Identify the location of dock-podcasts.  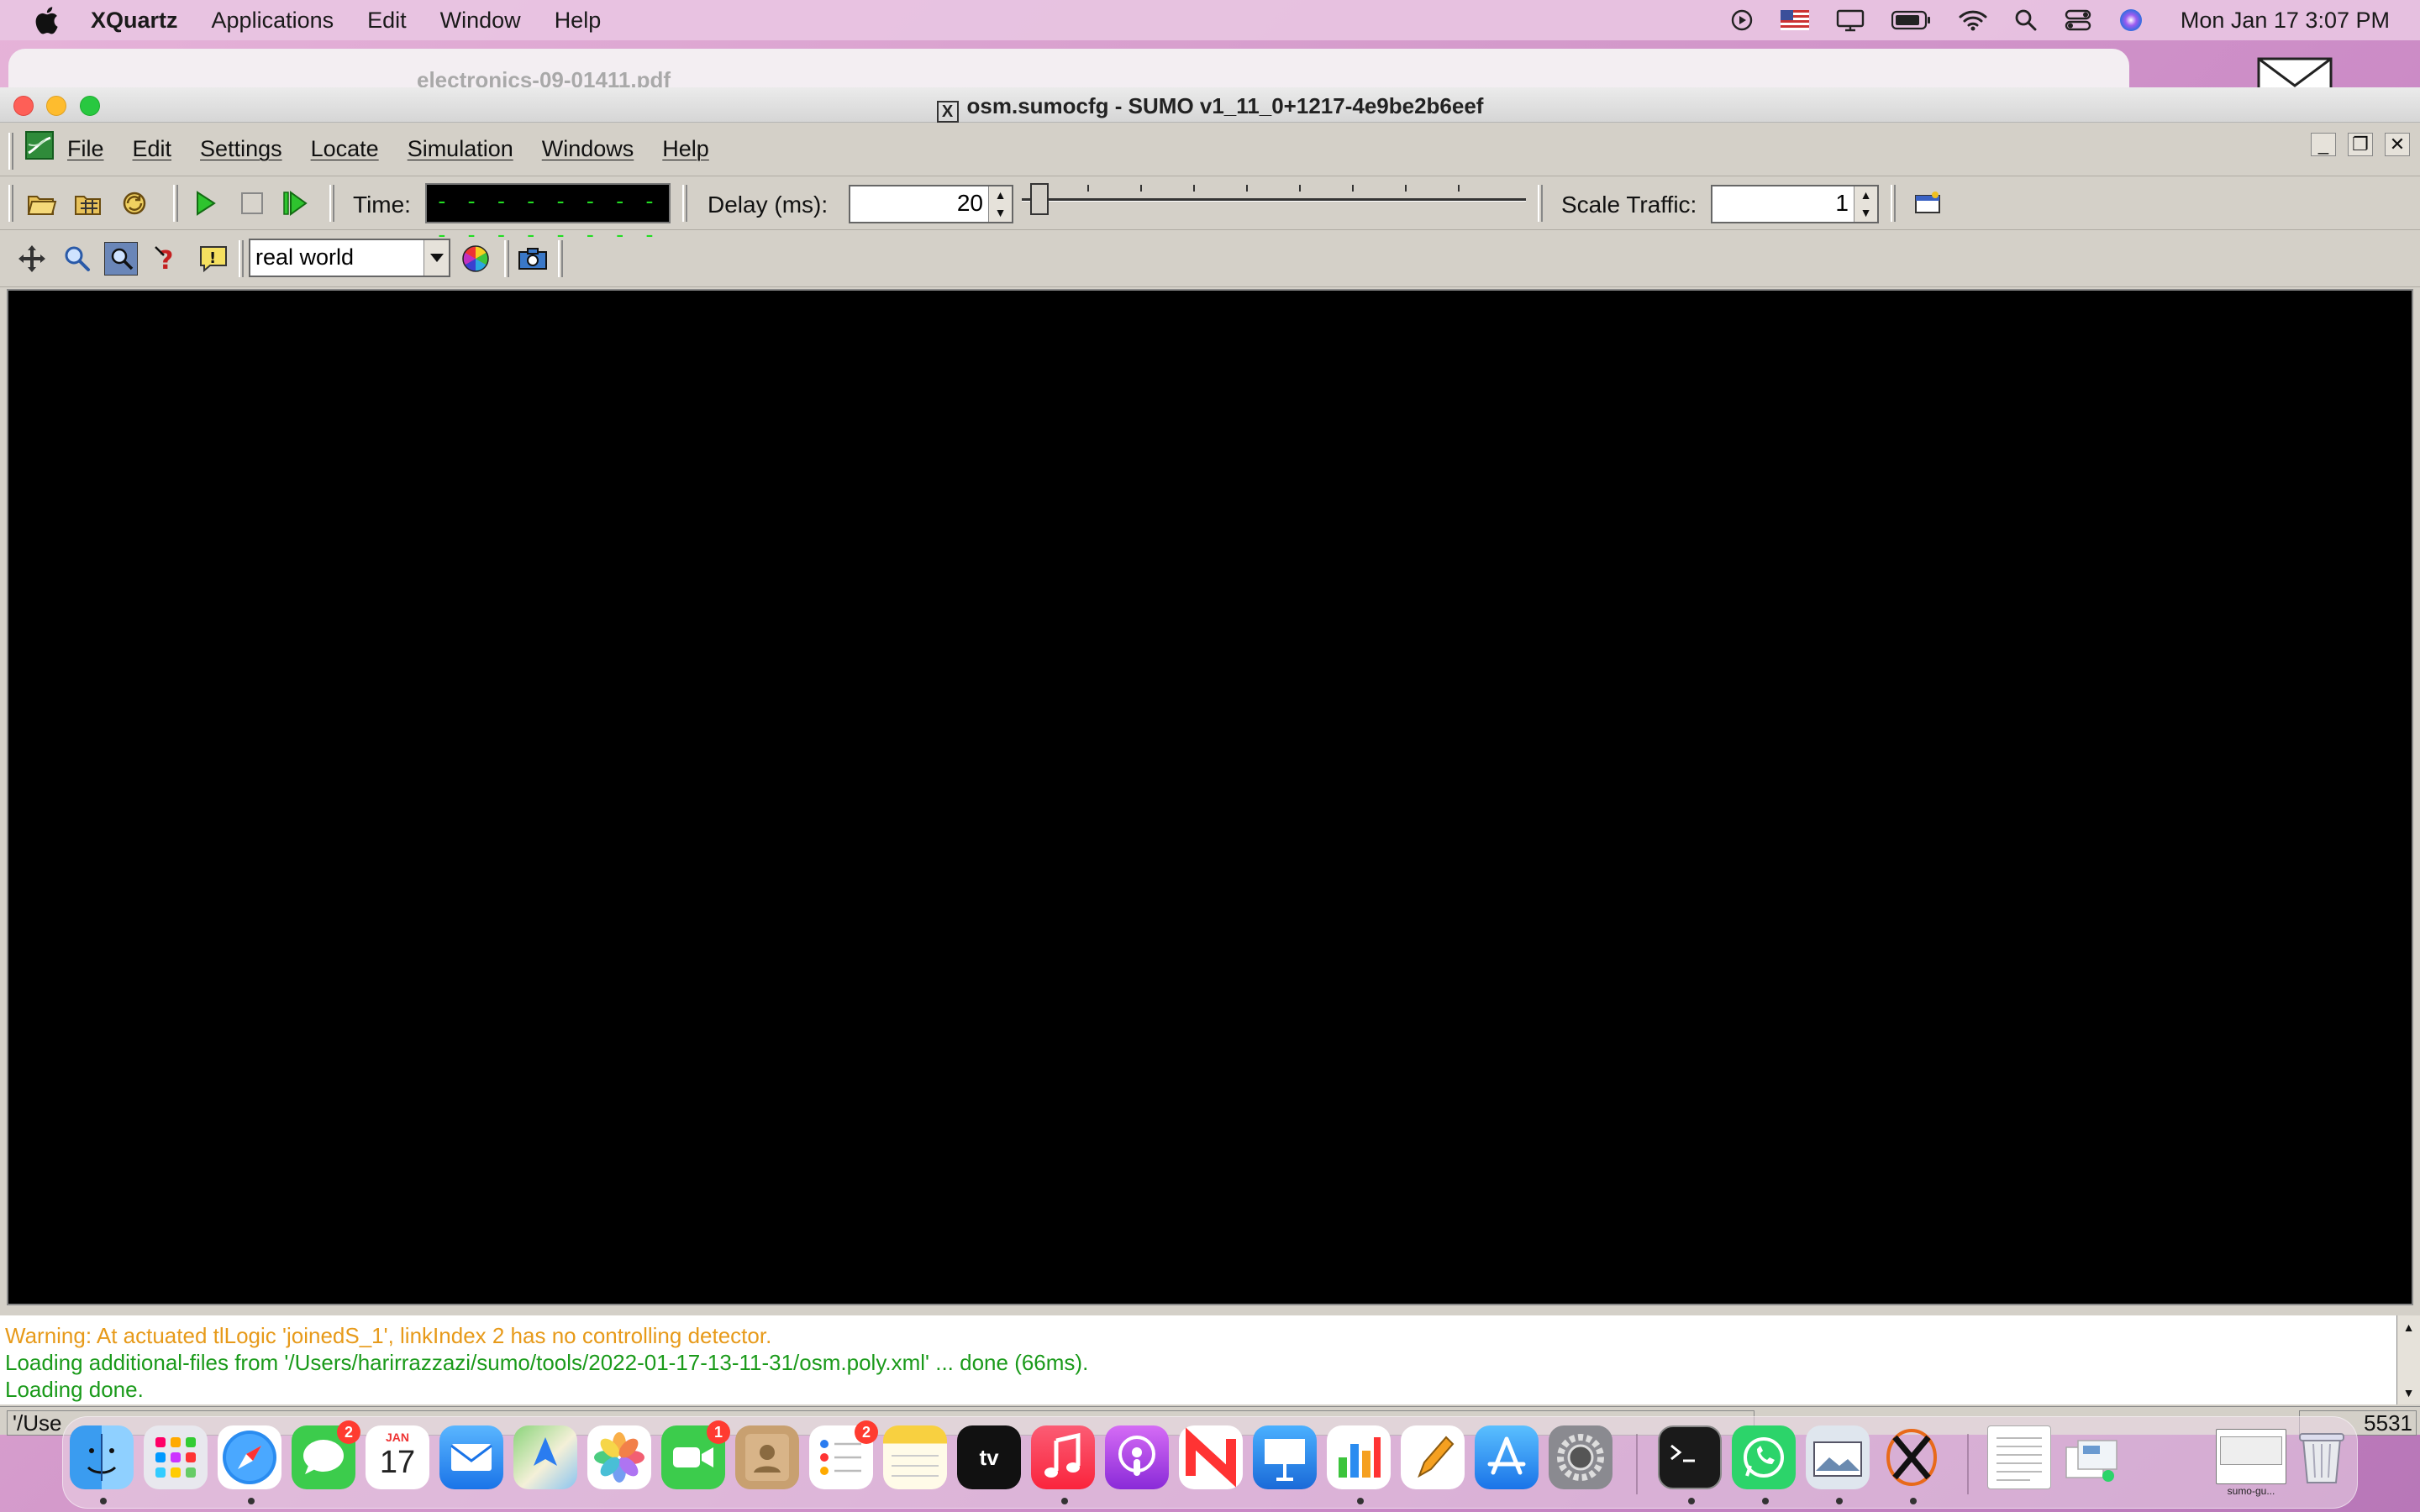
(1137, 1457).